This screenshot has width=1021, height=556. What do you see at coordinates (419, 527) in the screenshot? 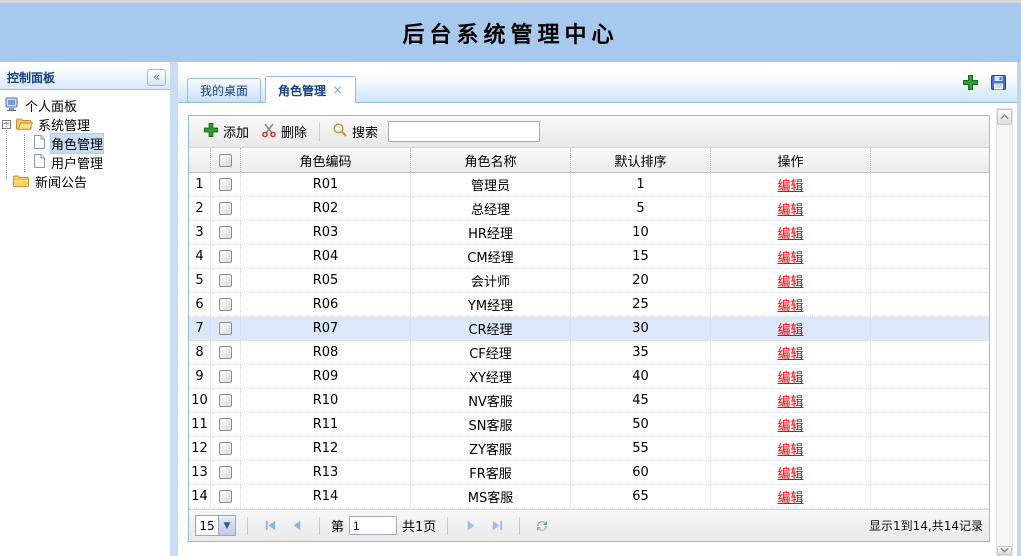
I see `page-label-suffix: 共1页` at bounding box center [419, 527].